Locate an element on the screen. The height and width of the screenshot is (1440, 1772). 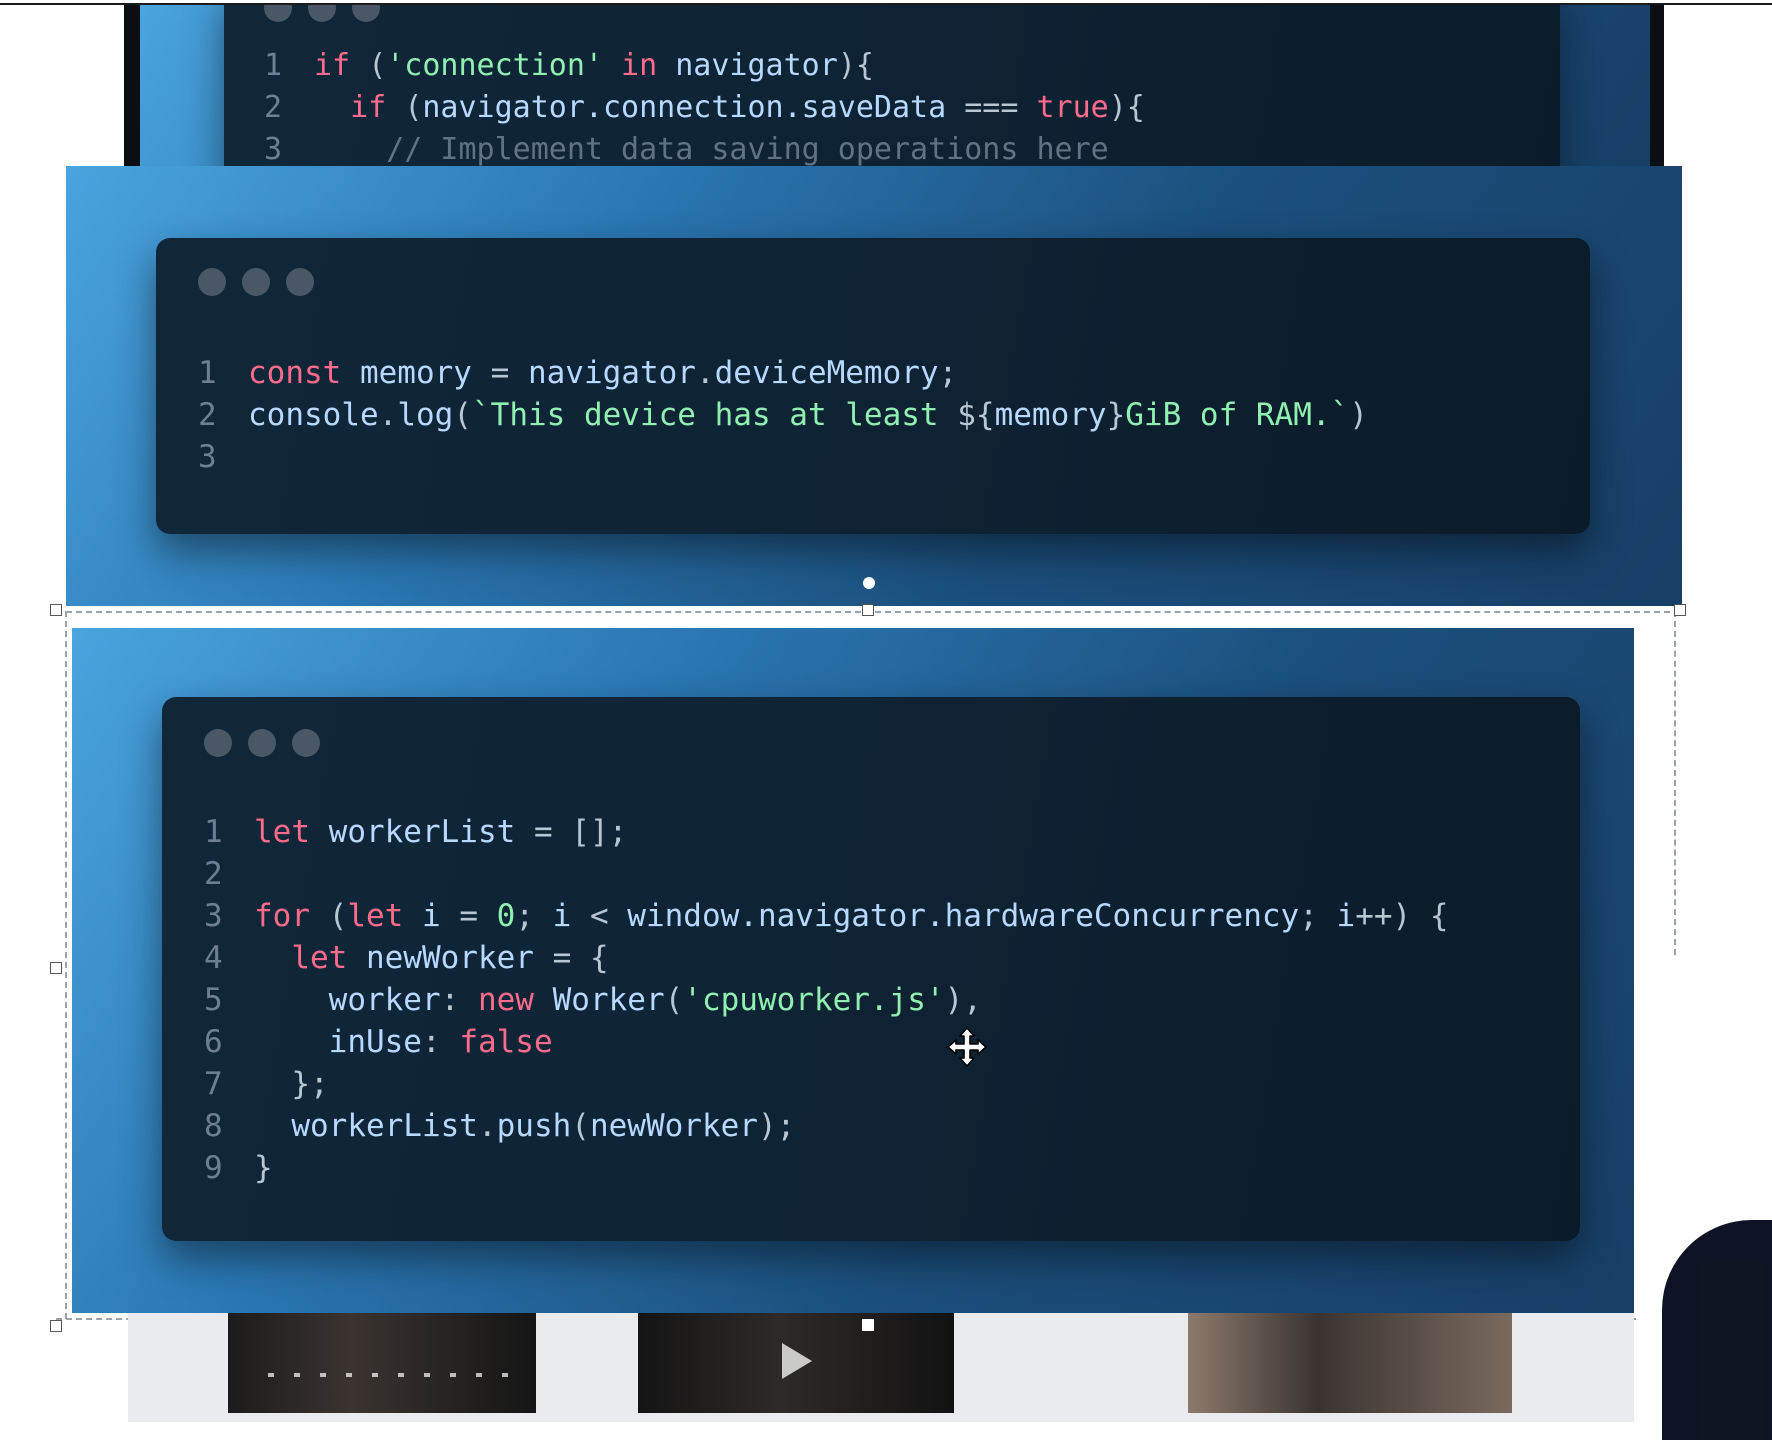
resize-handle-top-left is located at coordinates (56, 610).